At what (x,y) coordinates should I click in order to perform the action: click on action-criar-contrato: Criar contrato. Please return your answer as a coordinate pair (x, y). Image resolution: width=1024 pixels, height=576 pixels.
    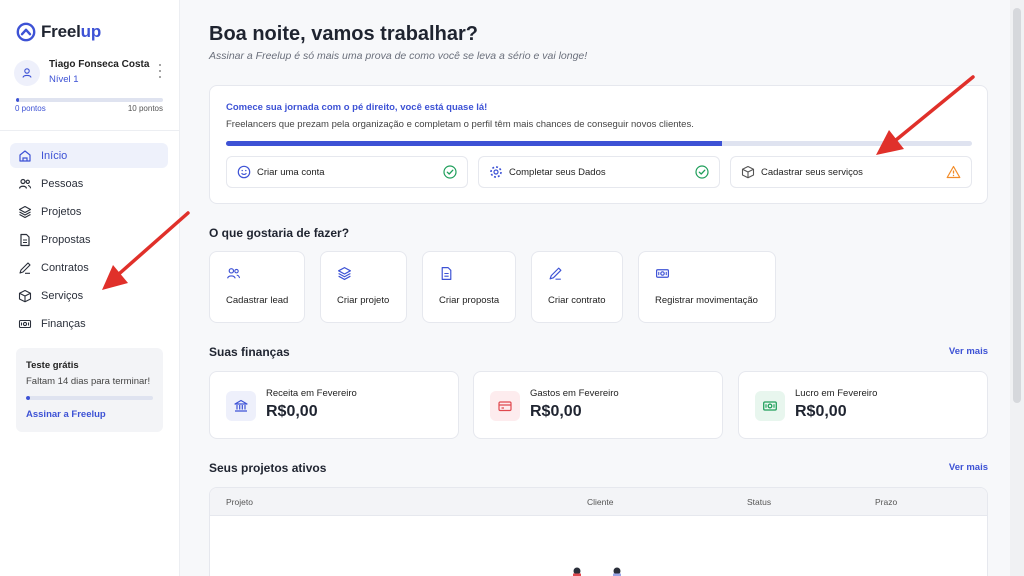
    Looking at the image, I should click on (577, 287).